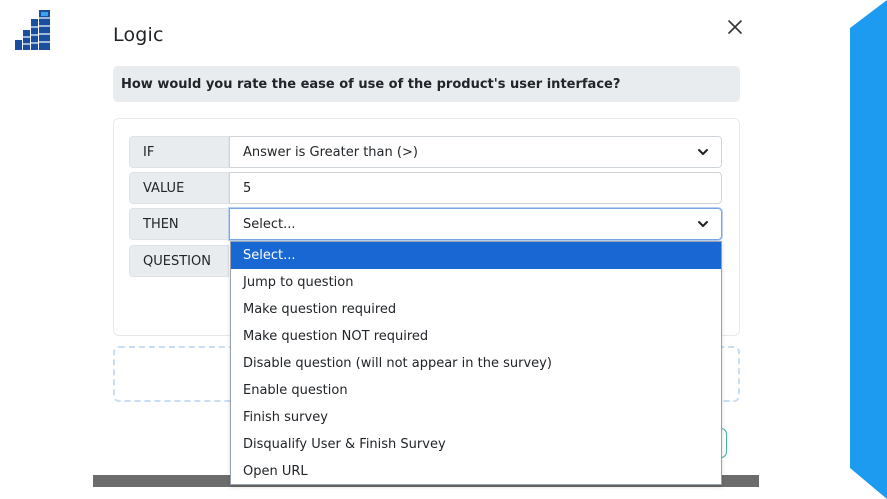  Describe the element at coordinates (476, 309) in the screenshot. I see `dropdown-option: Make question required` at that location.